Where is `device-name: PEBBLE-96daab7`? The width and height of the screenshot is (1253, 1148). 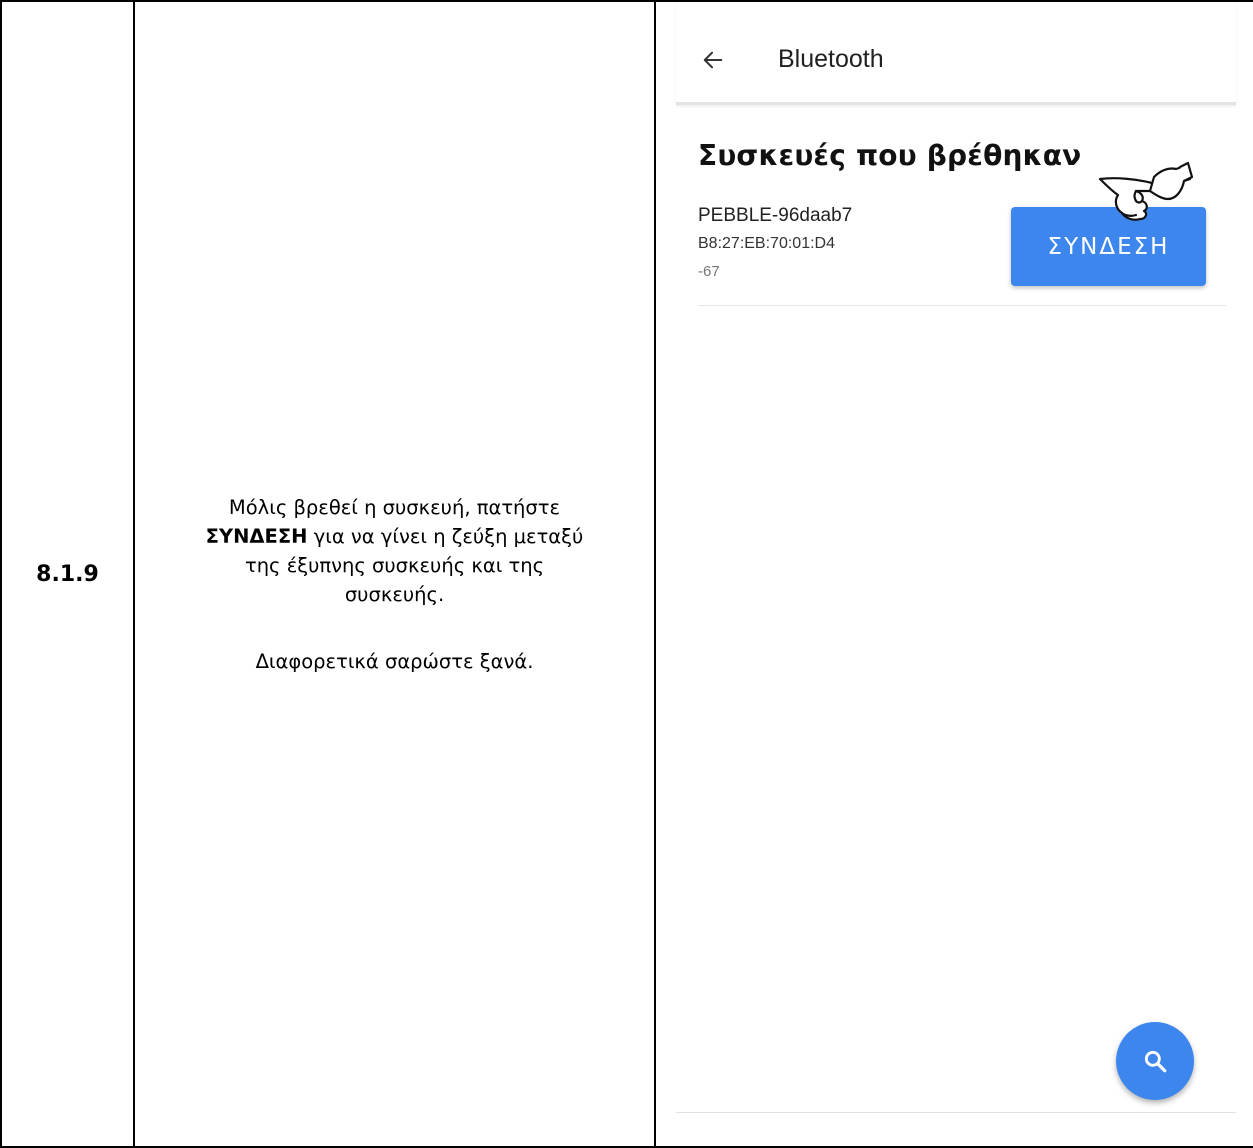 device-name: PEBBLE-96daab7 is located at coordinates (775, 215).